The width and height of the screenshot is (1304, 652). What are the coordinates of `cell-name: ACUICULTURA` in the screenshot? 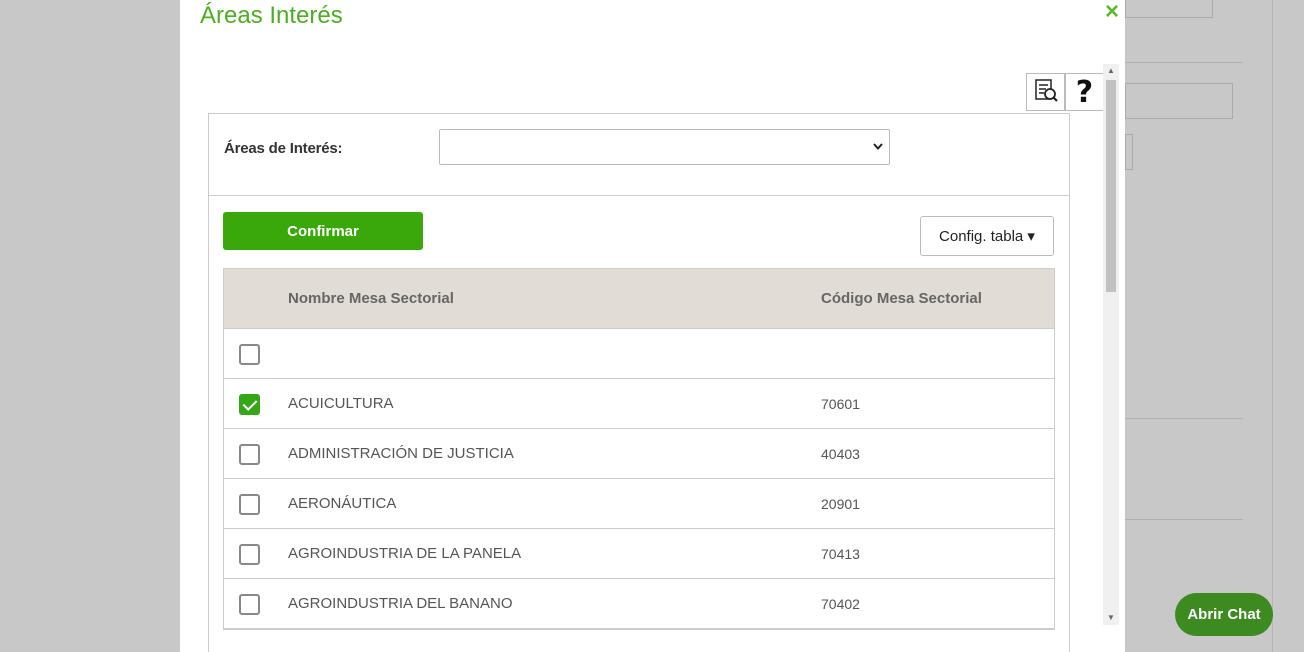 It's located at (341, 403).